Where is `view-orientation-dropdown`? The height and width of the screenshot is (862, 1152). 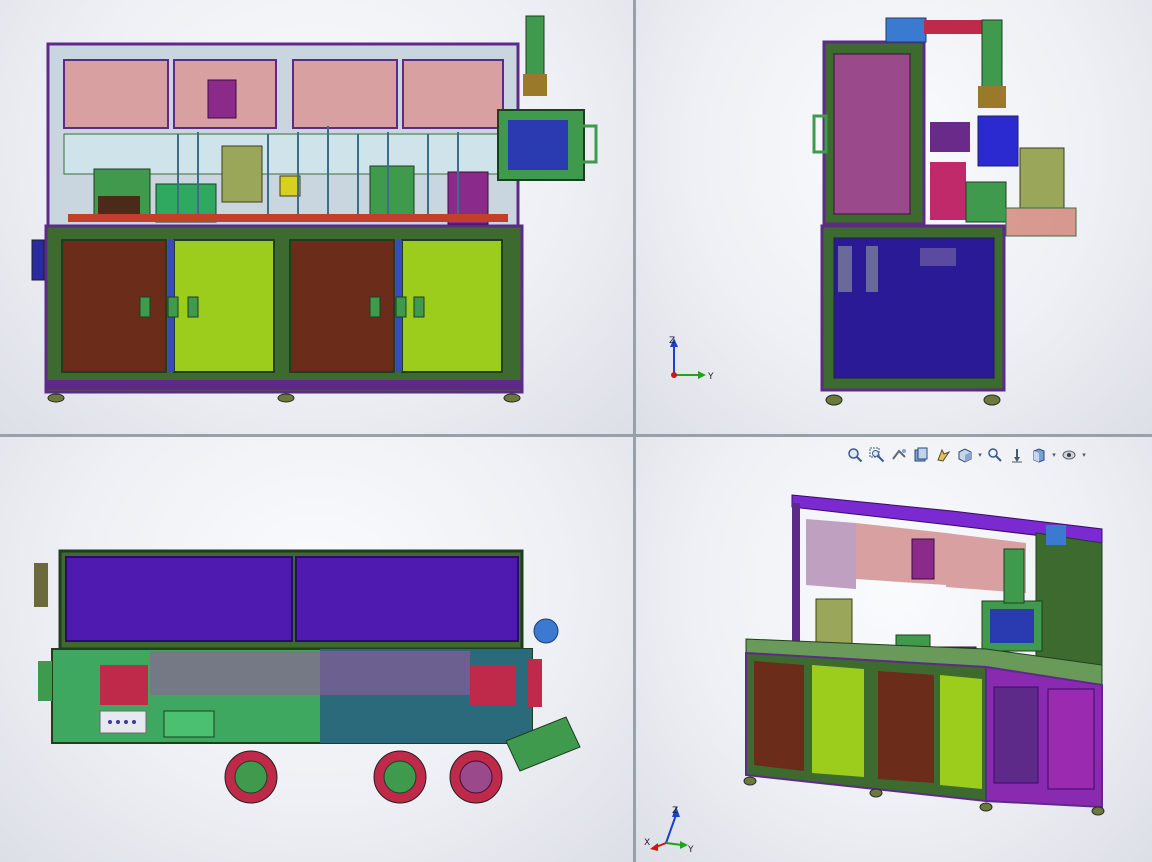 view-orientation-dropdown is located at coordinates (980, 455).